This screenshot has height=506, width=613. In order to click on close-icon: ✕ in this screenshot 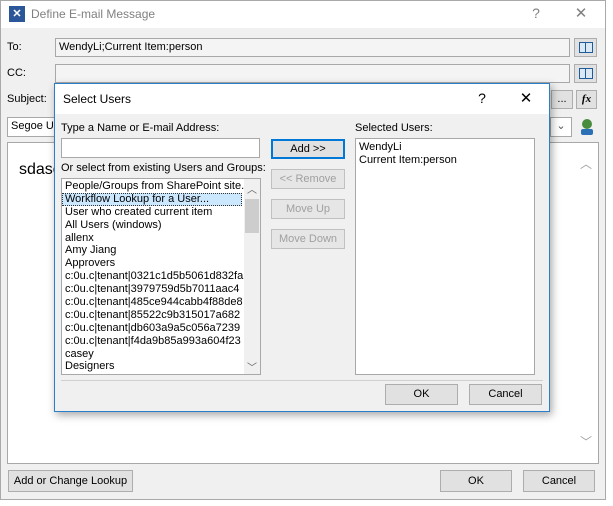, I will do `click(581, 13)`.